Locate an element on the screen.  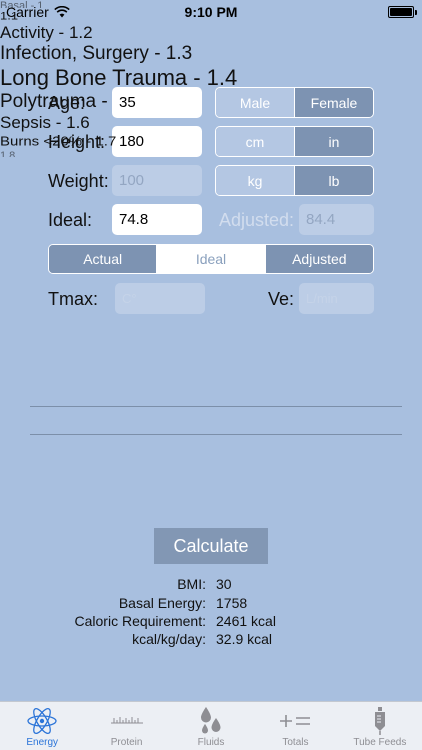
tmax-label: Tmax: is located at coordinates (73, 299).